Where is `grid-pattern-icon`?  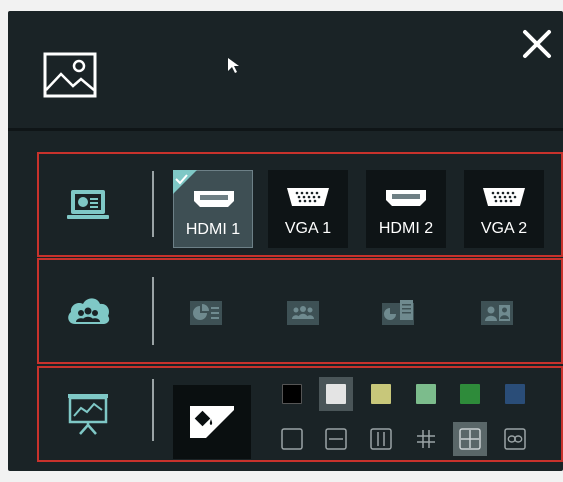 grid-pattern-icon is located at coordinates (426, 439).